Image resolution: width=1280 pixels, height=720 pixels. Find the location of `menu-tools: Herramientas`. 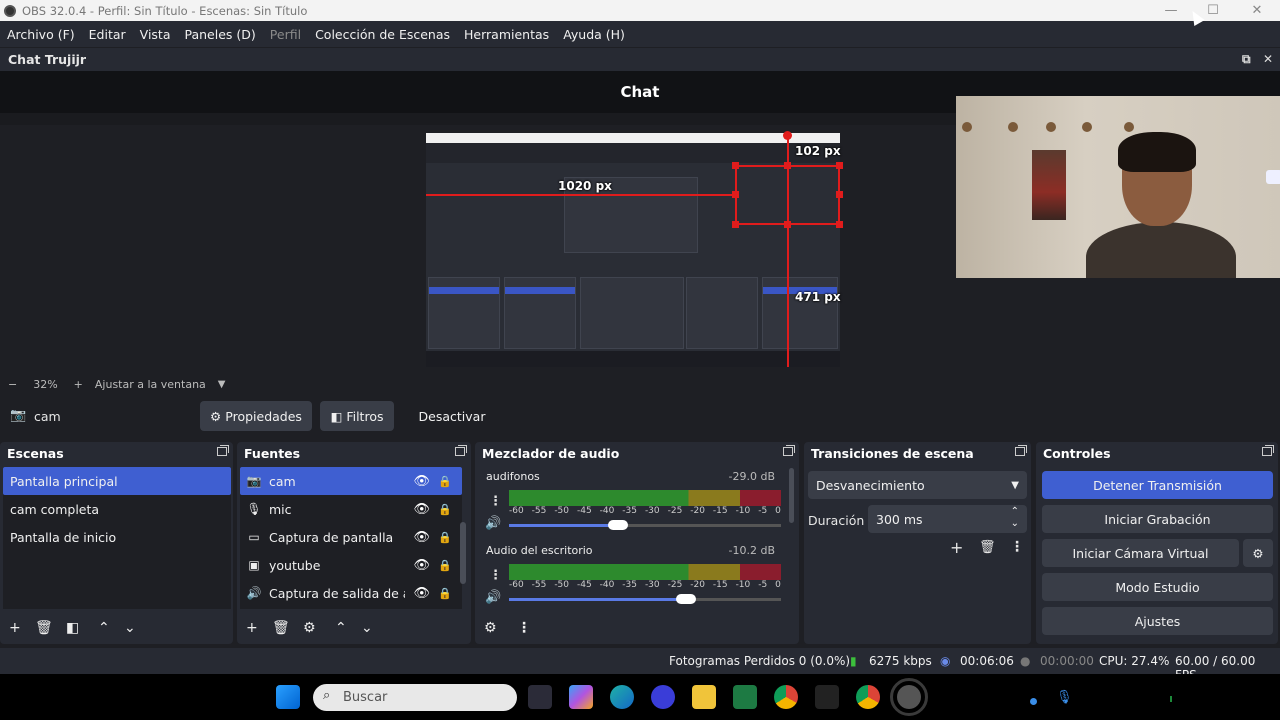

menu-tools: Herramientas is located at coordinates (506, 34).